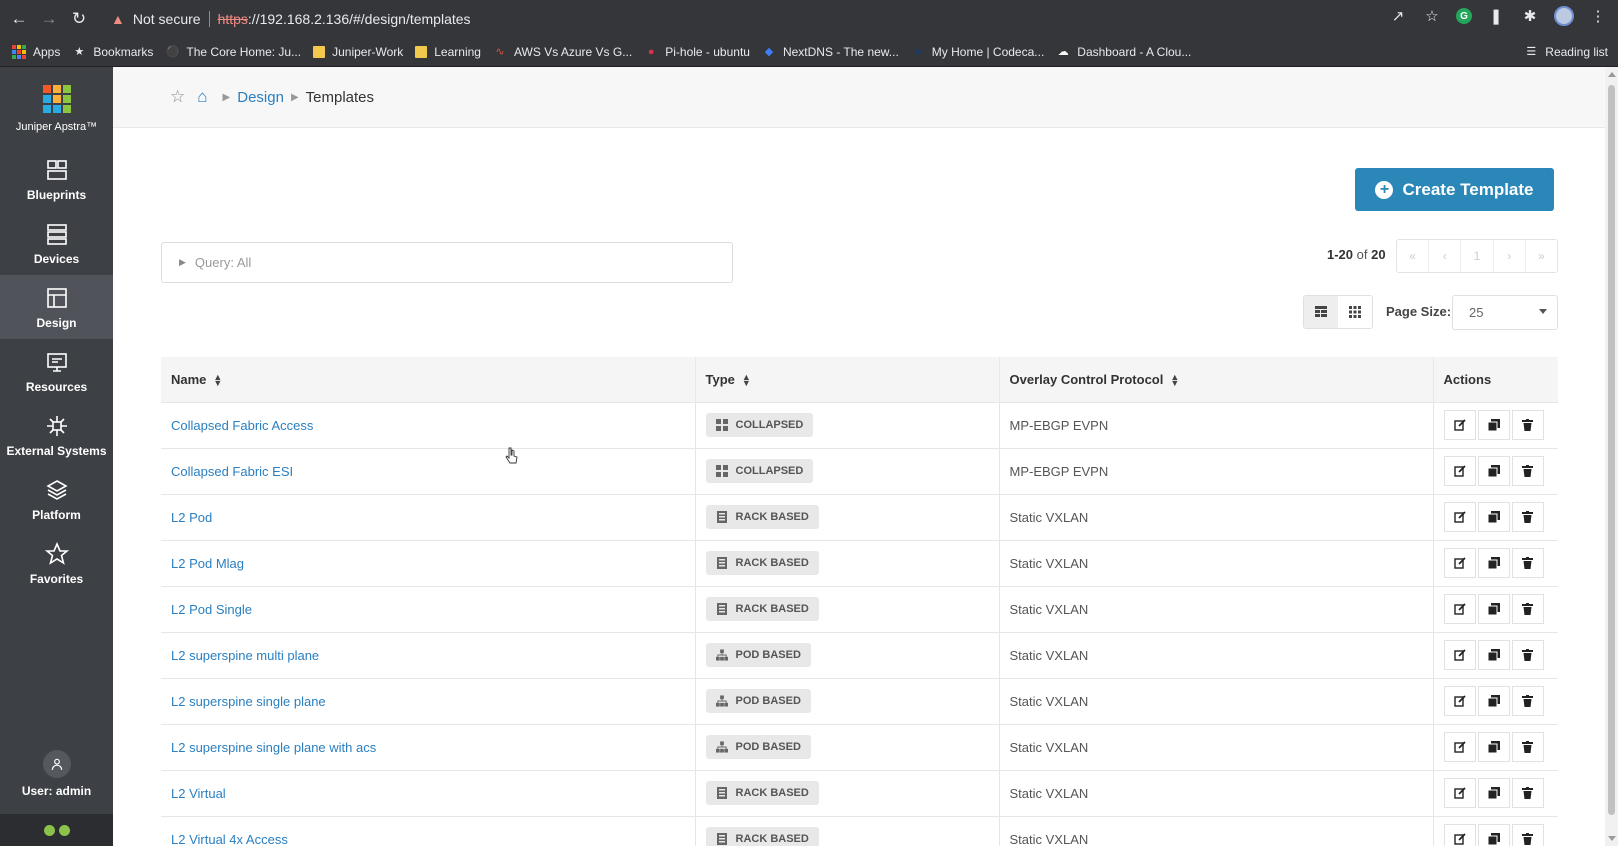 The height and width of the screenshot is (846, 1618). I want to click on forward-arrow-icon: →, so click(49, 19).